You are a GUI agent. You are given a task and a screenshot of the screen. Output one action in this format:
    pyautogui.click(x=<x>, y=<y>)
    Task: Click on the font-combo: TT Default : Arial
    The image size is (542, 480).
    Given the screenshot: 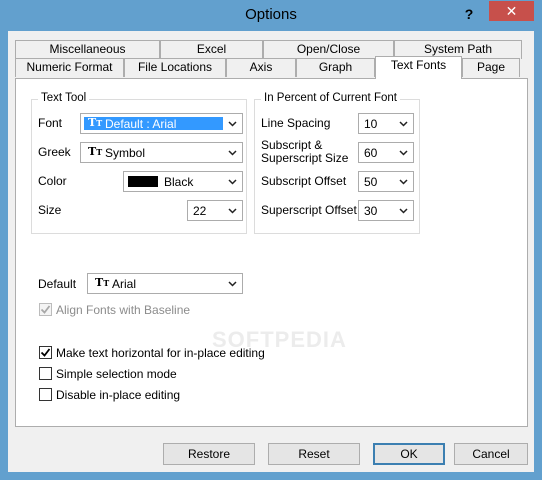 What is the action you would take?
    pyautogui.click(x=161, y=123)
    